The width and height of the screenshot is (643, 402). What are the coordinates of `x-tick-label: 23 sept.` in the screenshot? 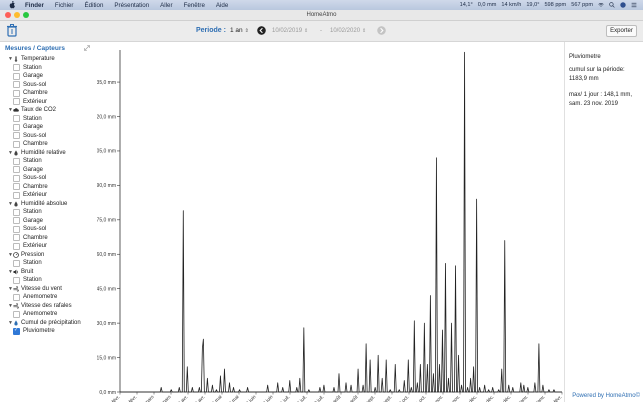 It's located at (385, 398).